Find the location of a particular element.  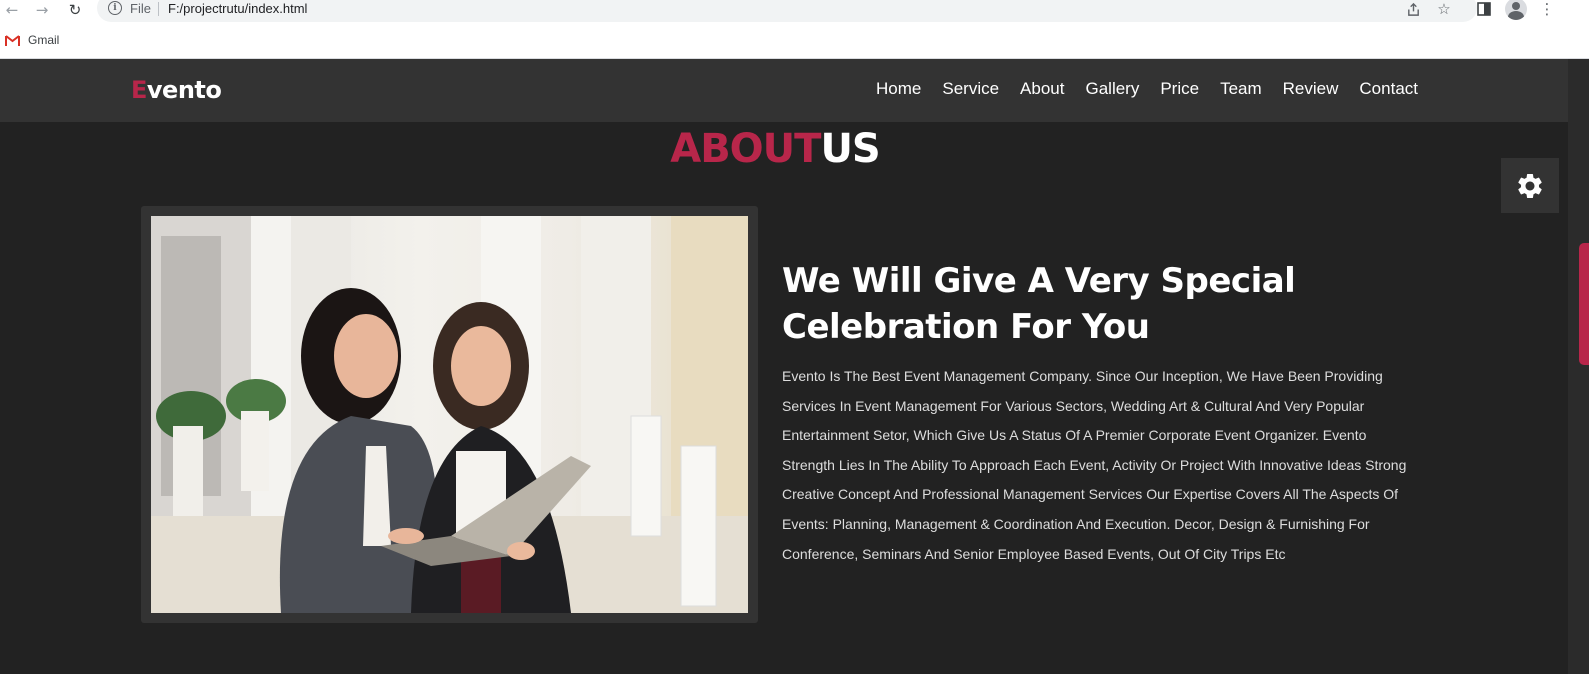

site-logo: Evento is located at coordinates (176, 90).